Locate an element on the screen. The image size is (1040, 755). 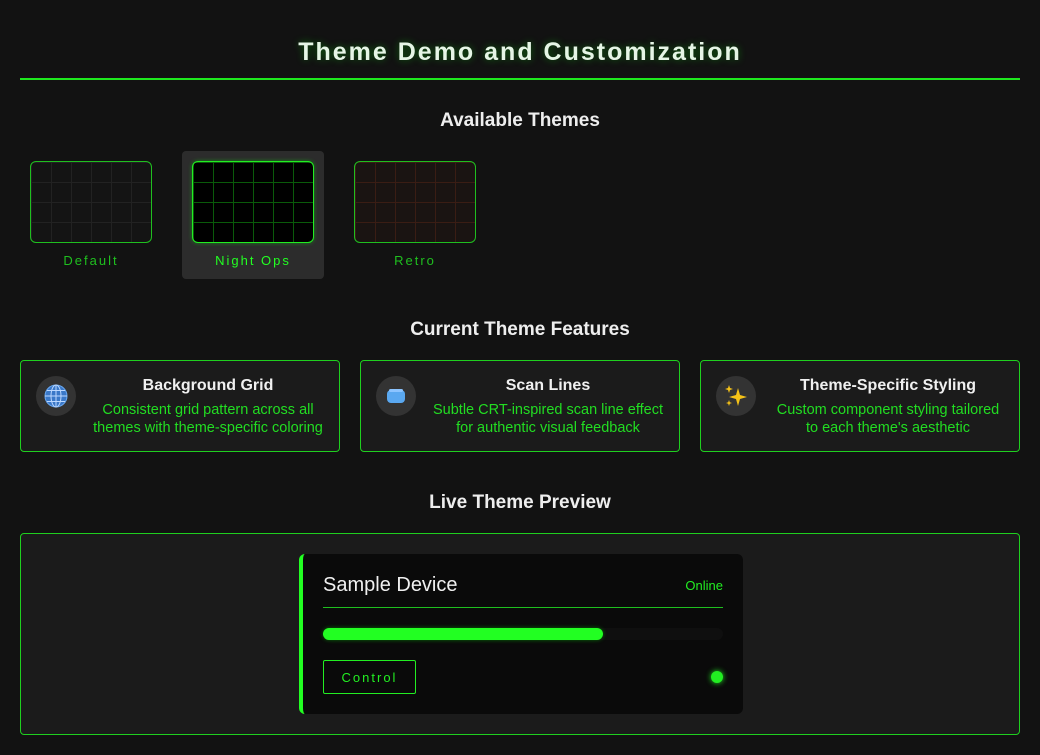
scan-lines-icon is located at coordinates (396, 396).